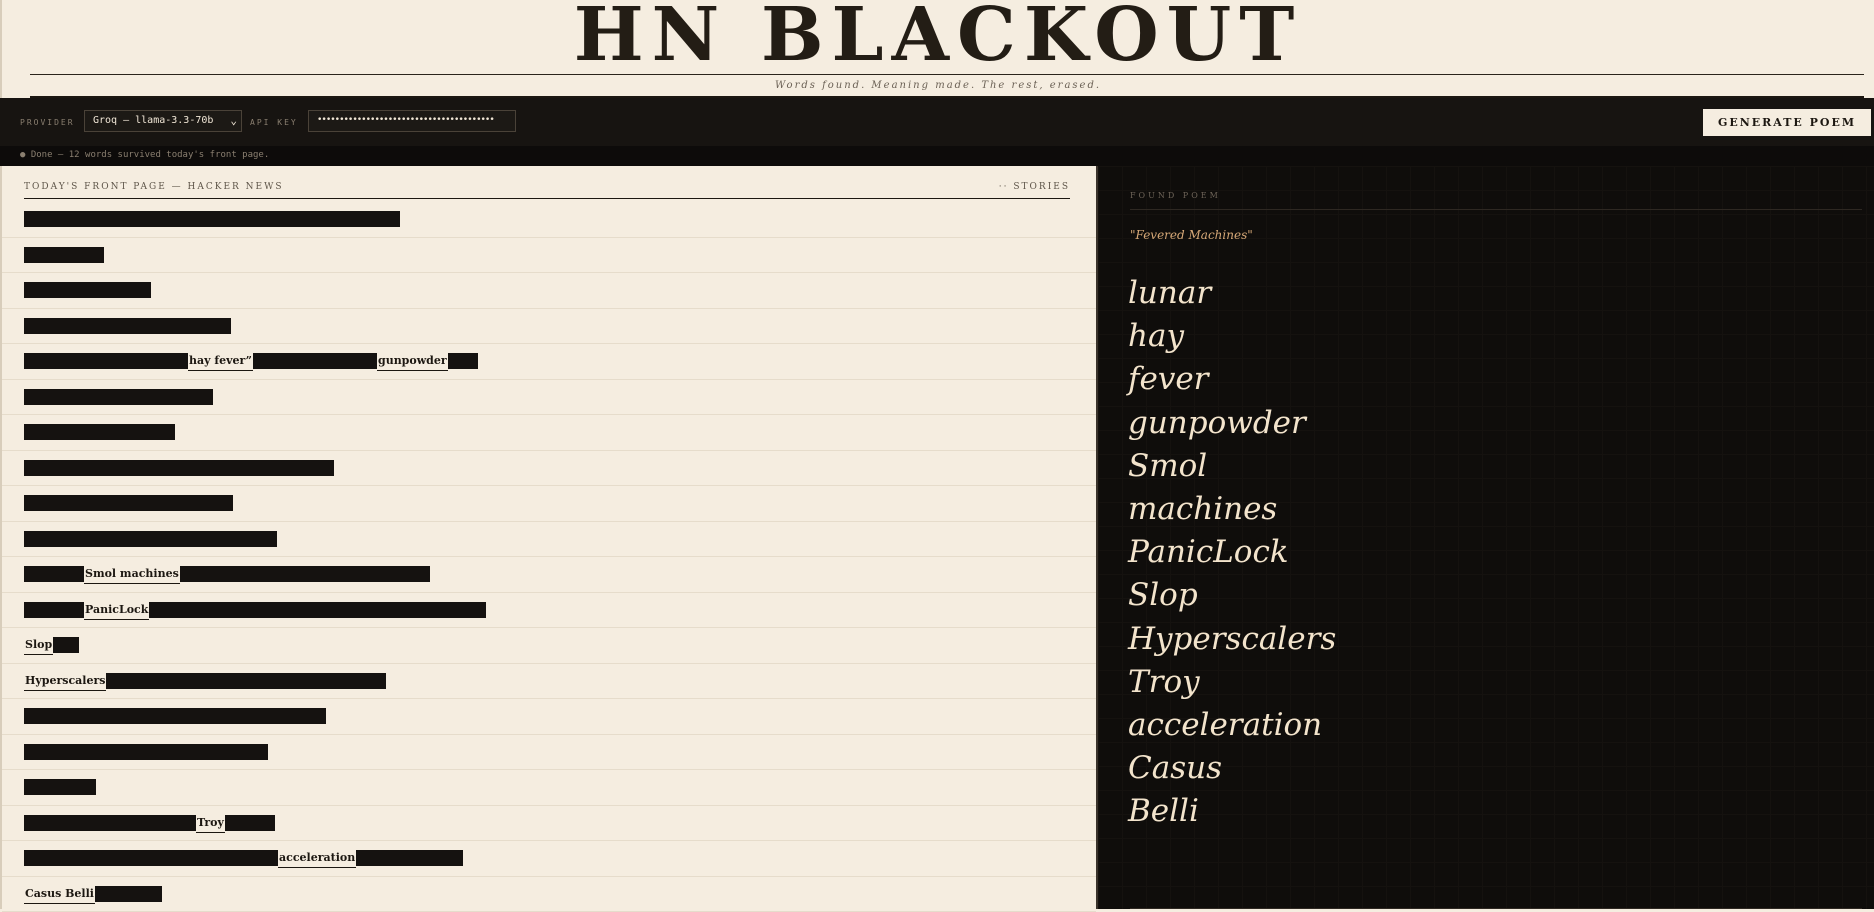 This screenshot has width=1874, height=912. What do you see at coordinates (1232, 595) in the screenshot?
I see `poem-line: Slop` at bounding box center [1232, 595].